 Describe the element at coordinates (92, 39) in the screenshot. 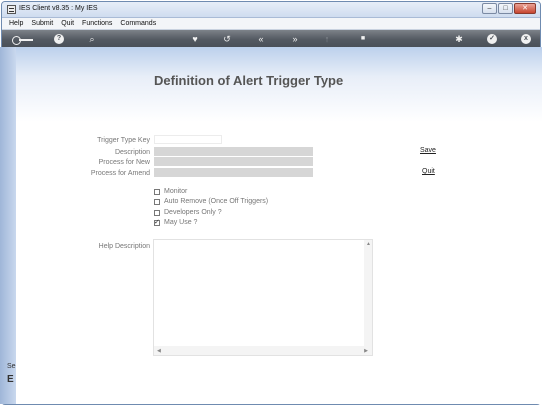

I see `search-icon: ⌕` at that location.